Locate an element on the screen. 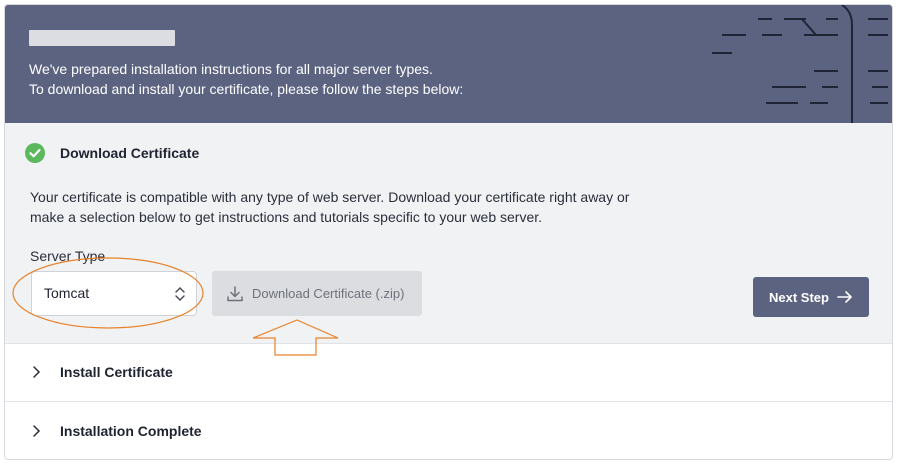 This screenshot has height=463, width=897. redacted-title is located at coordinates (102, 38).